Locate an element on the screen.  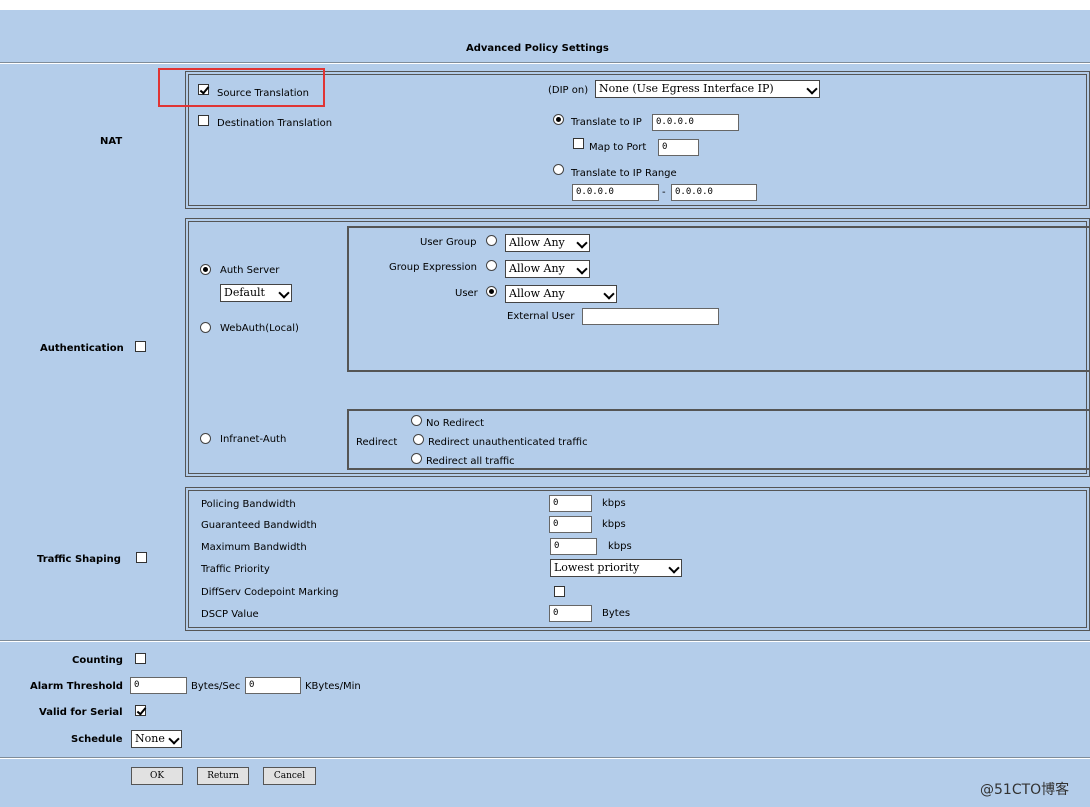
user-group-label: User Group is located at coordinates (448, 242).